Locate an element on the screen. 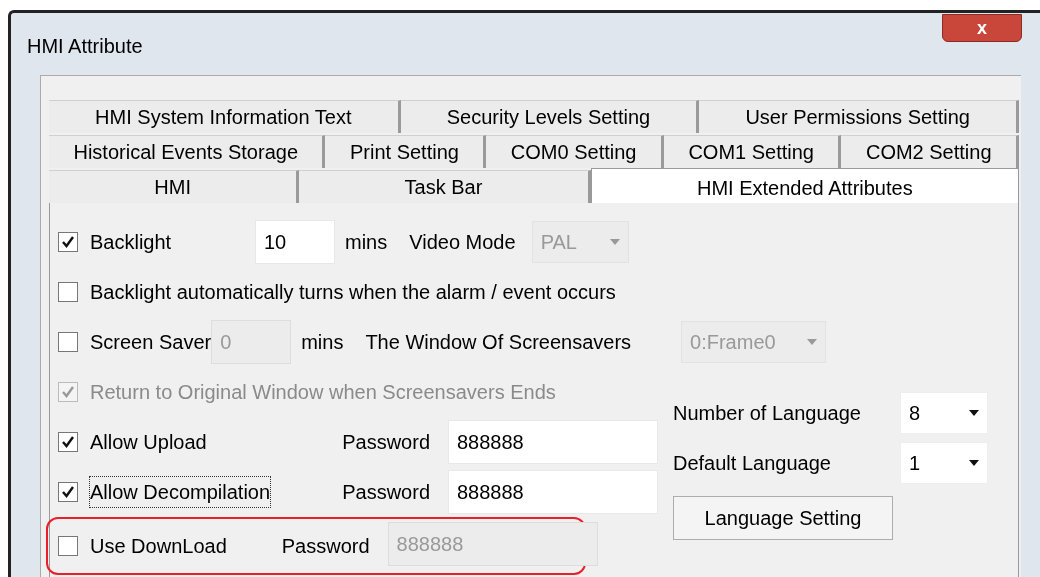 This screenshot has width=1040, height=577. tab: HMI is located at coordinates (174, 186).